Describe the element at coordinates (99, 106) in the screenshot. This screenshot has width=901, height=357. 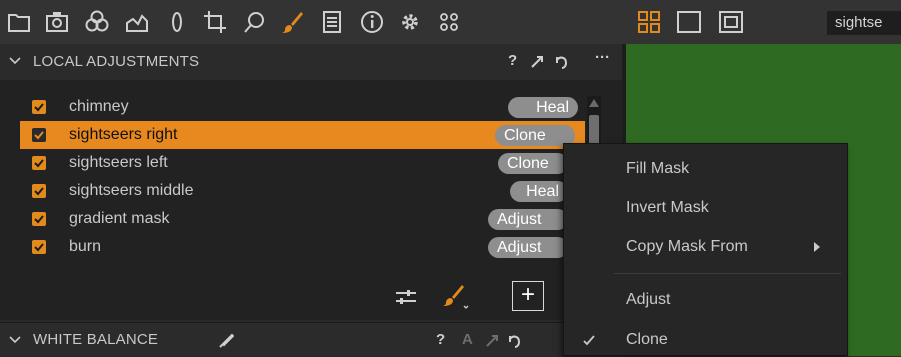
I see `layer-name: chimney` at that location.